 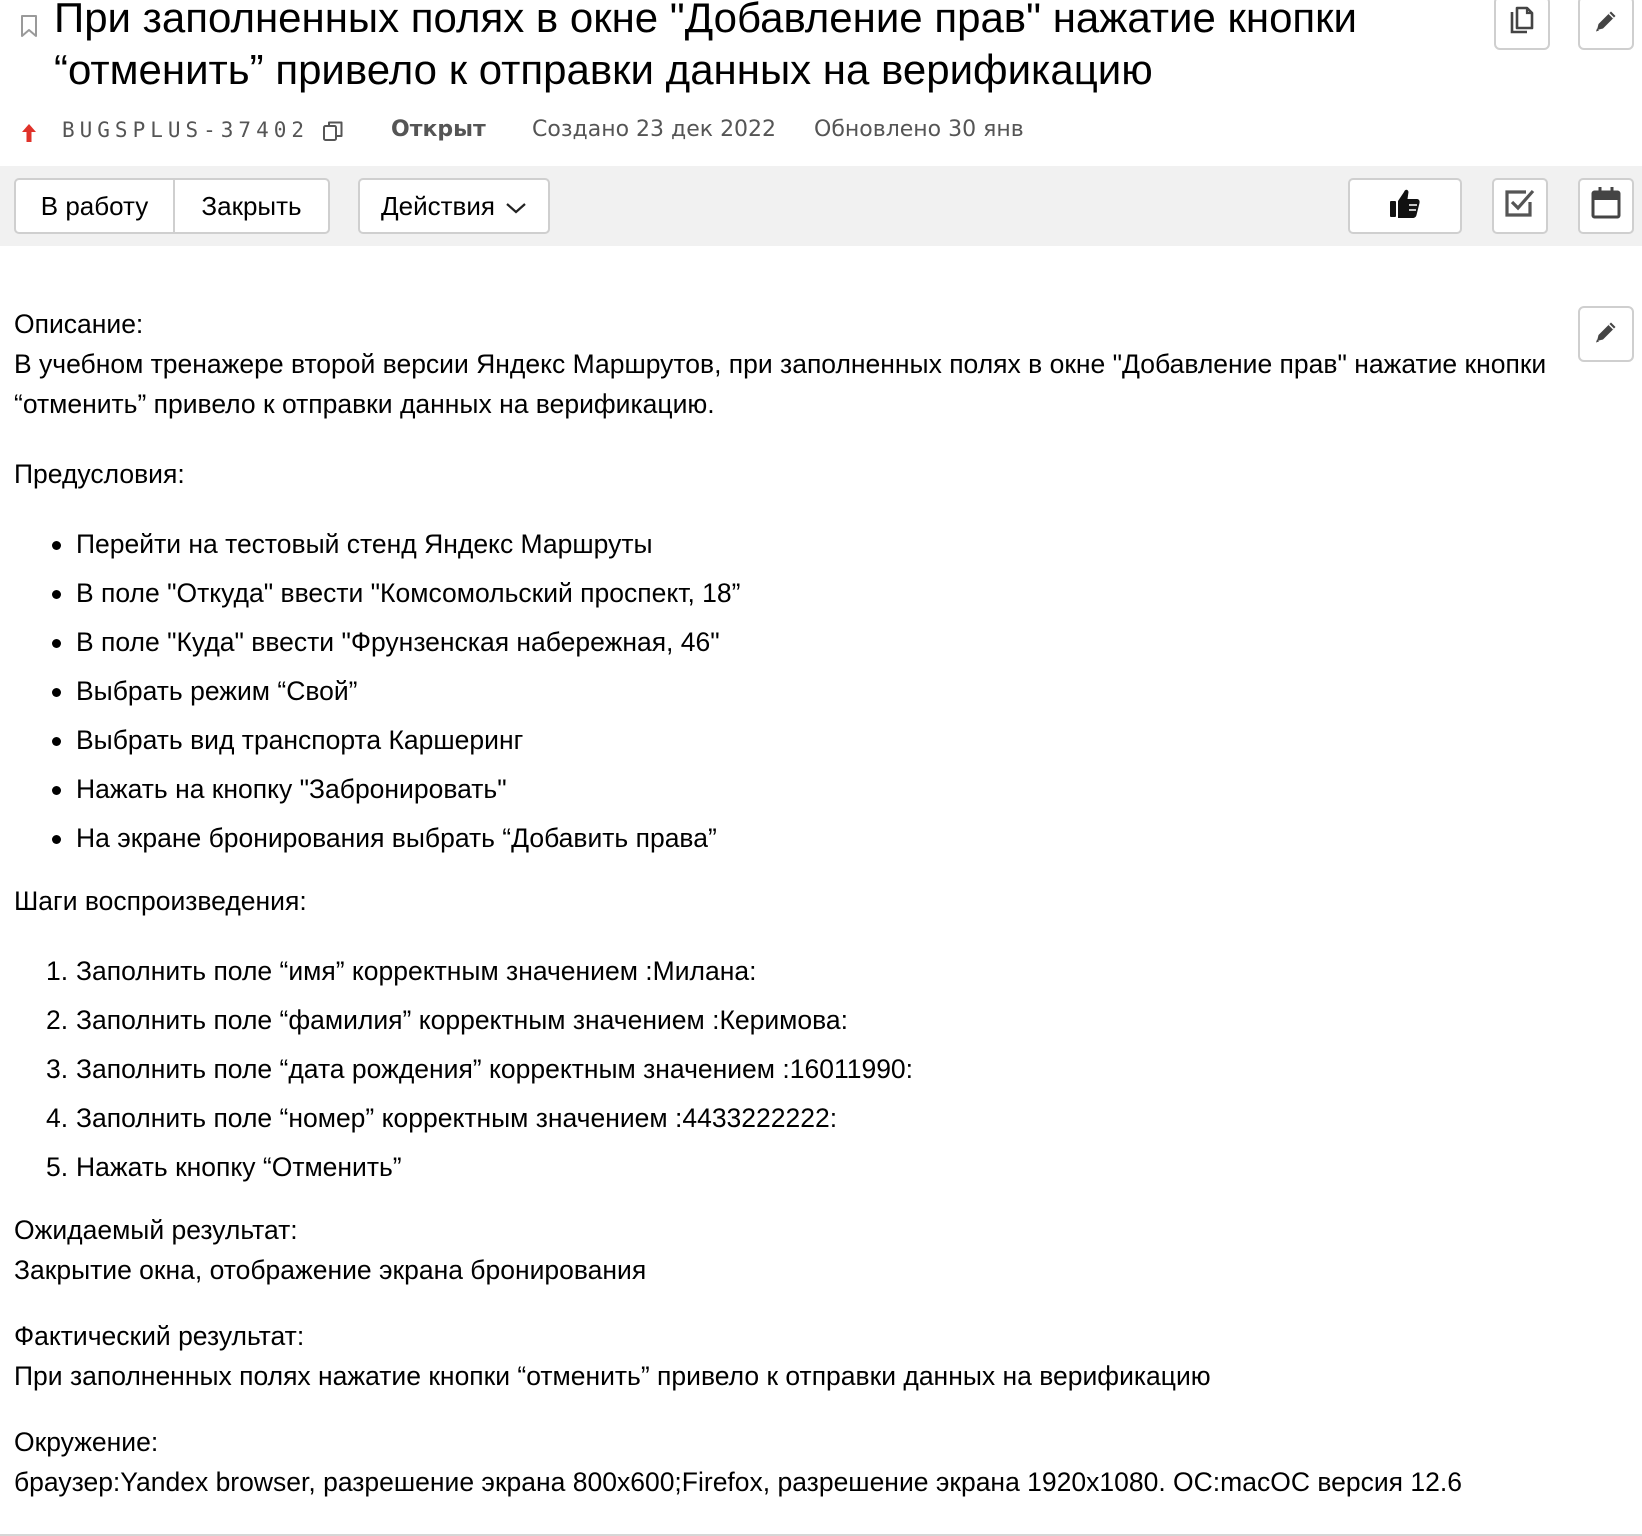 I want to click on issue-key: BUGSPLUS-37402, so click(x=185, y=130).